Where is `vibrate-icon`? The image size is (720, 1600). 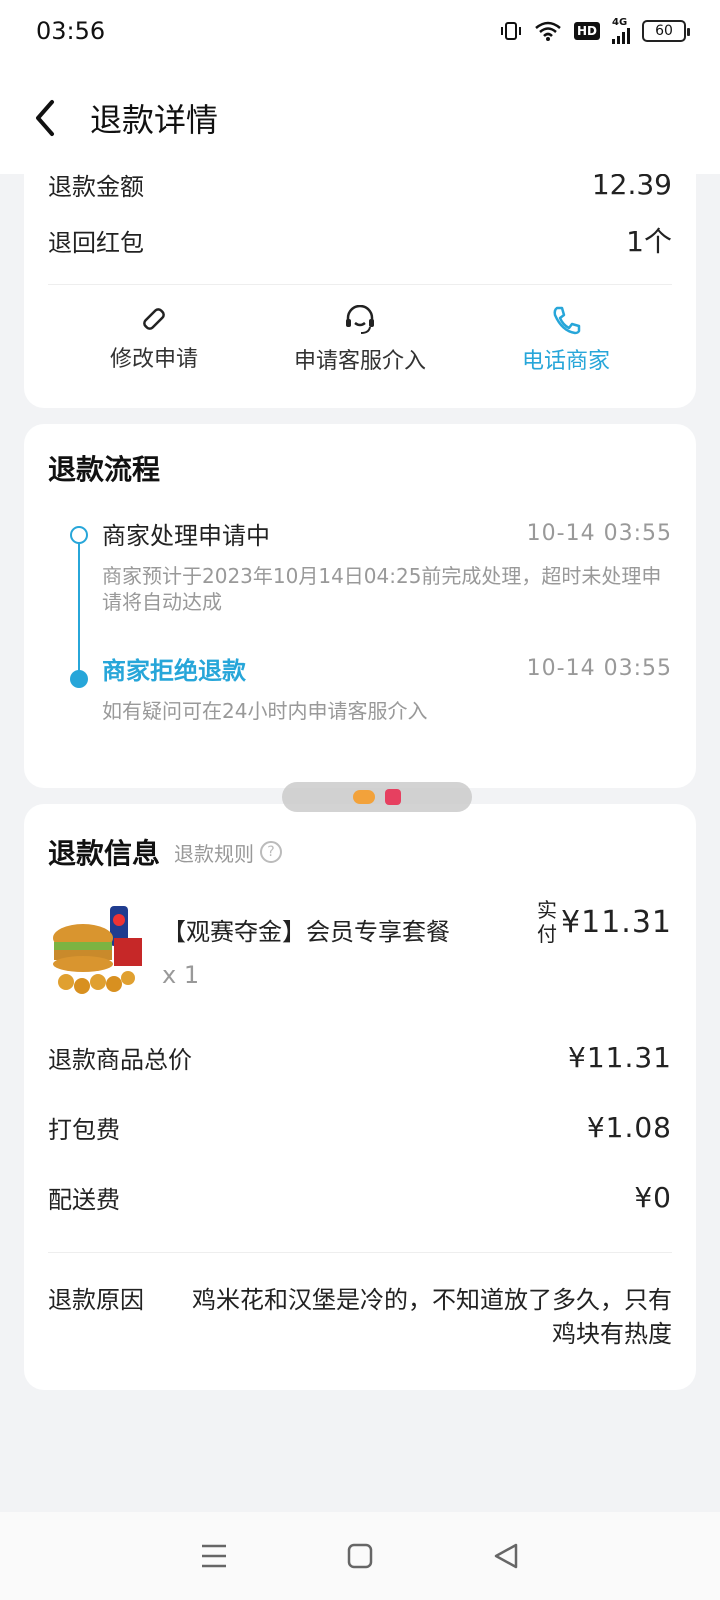
vibrate-icon is located at coordinates (510, 31).